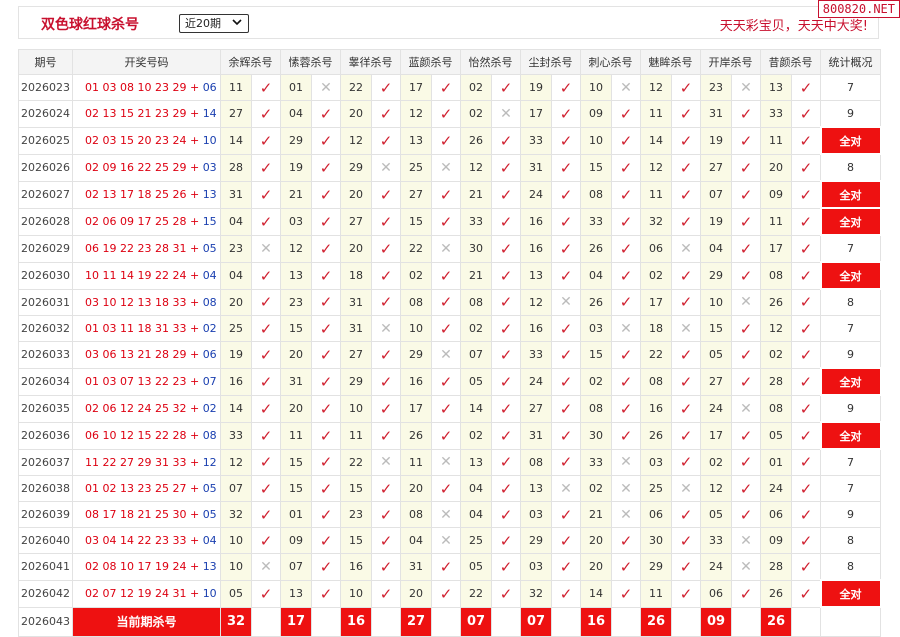 The width and height of the screenshot is (900, 637). Describe the element at coordinates (209, 462) in the screenshot. I see `blue-ball: 12` at that location.